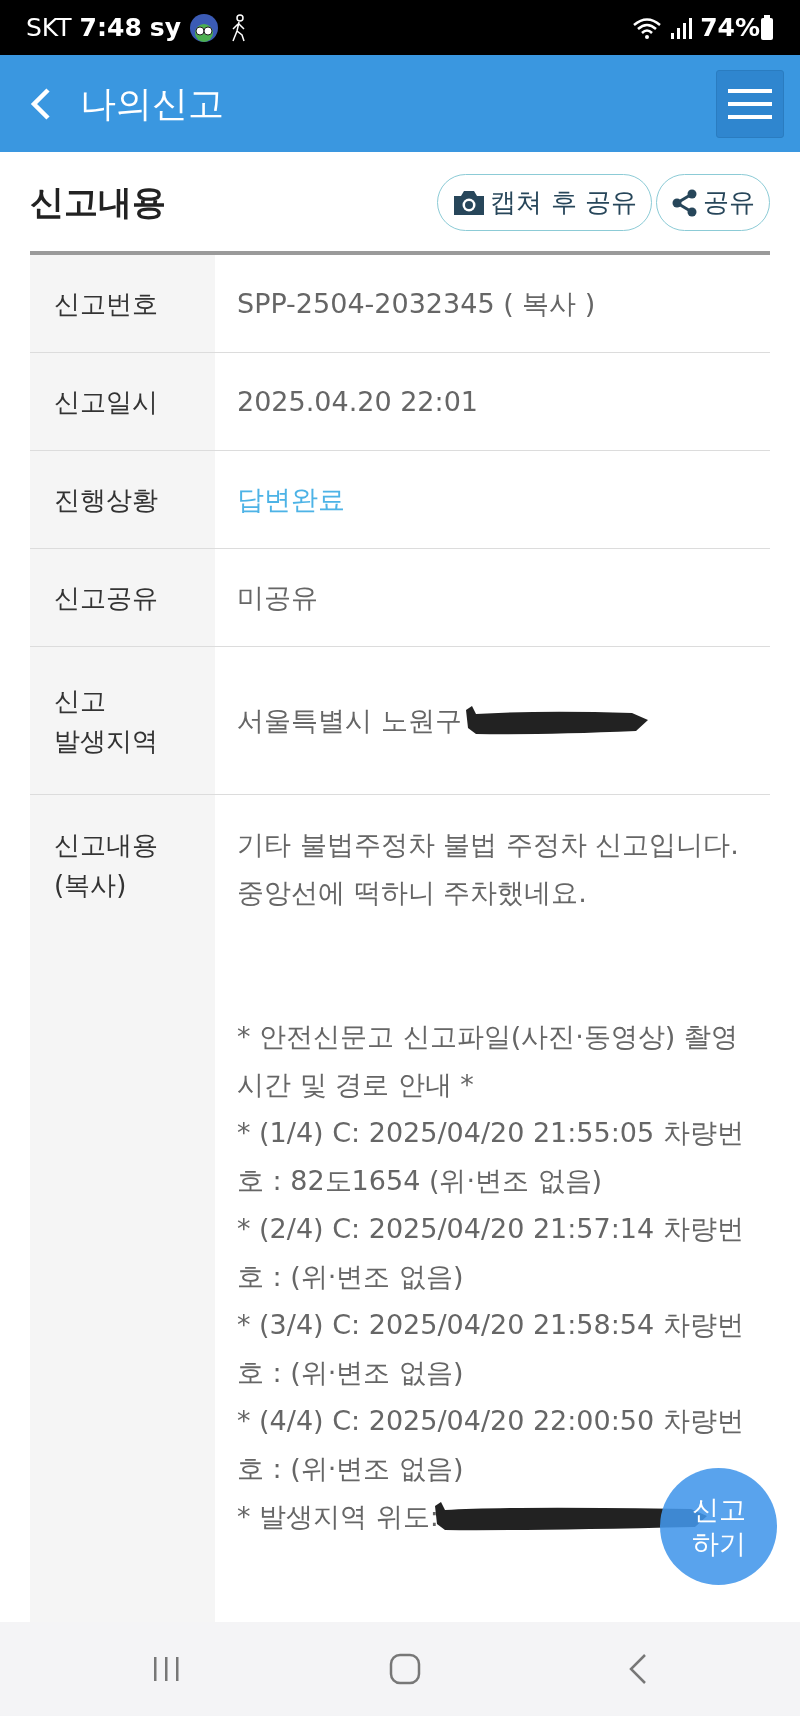 The image size is (800, 1716). Describe the element at coordinates (106, 598) in the screenshot. I see `field-label: 신고공유` at that location.